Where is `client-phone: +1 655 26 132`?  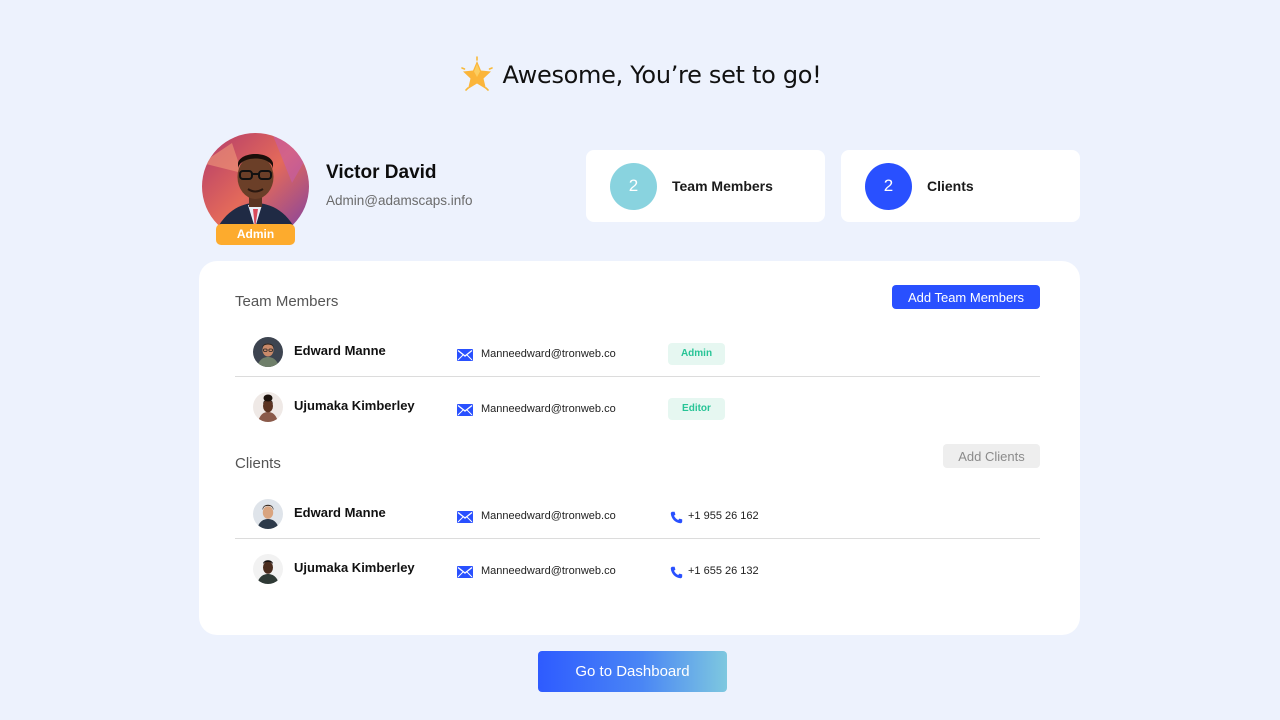
client-phone: +1 655 26 132 is located at coordinates (723, 571).